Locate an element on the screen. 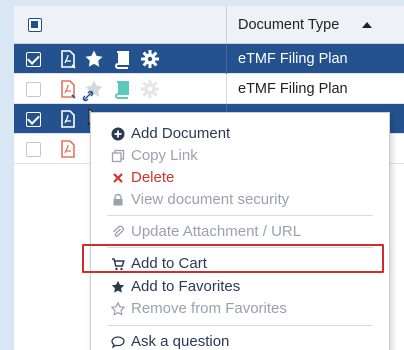 The image size is (404, 350). menu-item-copy-link: Copy Link is located at coordinates (241, 156).